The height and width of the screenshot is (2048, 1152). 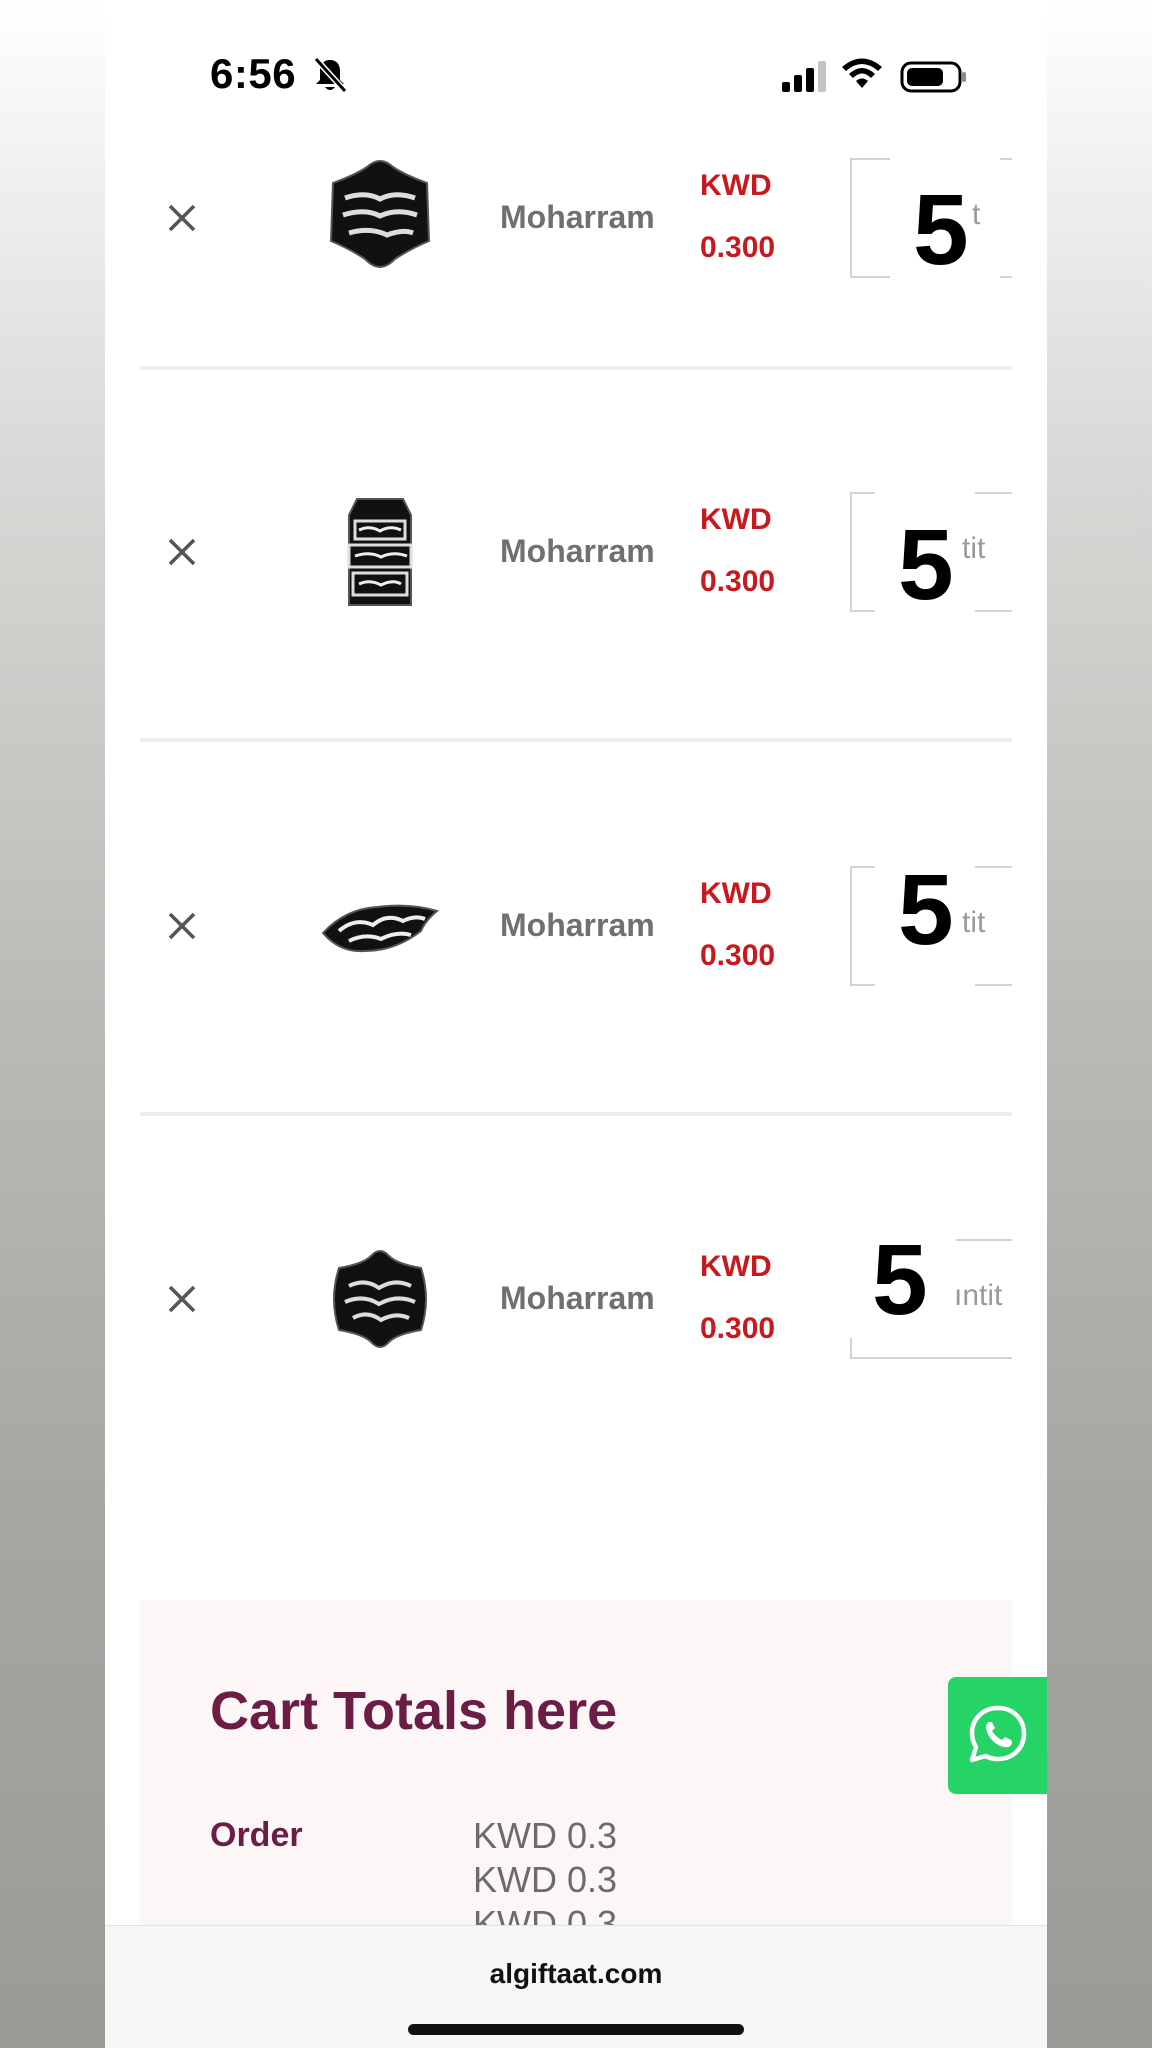 I want to click on browser-url-bar: algiftaat.com, so click(x=576, y=1986).